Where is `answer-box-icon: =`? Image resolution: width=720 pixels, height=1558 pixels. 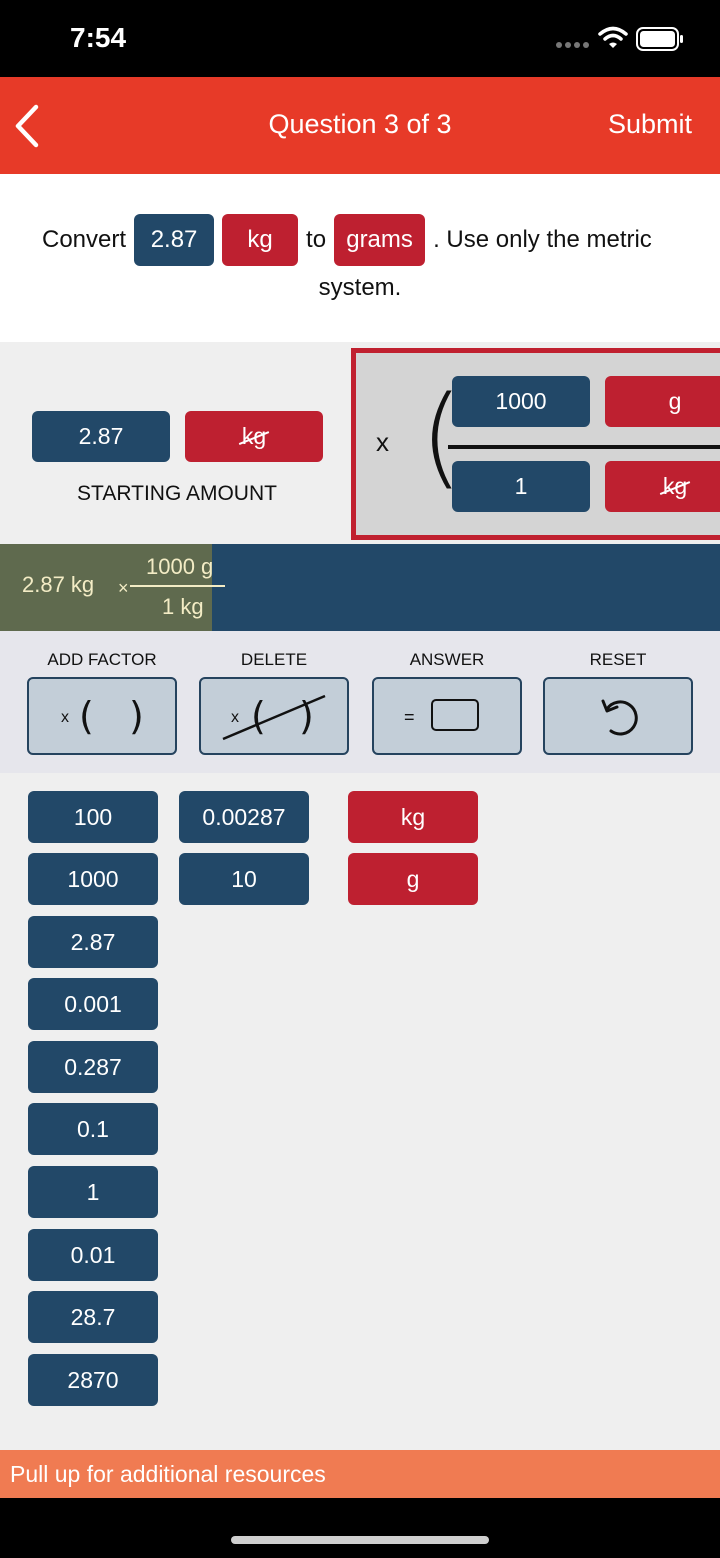
answer-box-icon: = is located at coordinates (441, 715).